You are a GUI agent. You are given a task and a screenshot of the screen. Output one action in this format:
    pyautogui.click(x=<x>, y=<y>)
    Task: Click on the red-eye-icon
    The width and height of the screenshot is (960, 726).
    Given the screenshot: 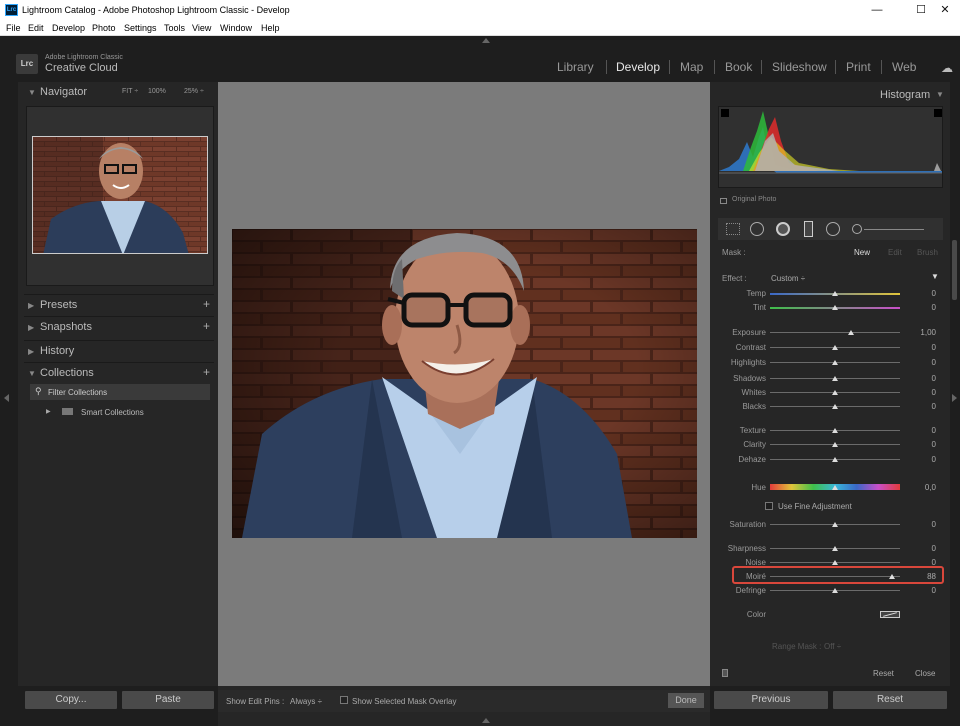 What is the action you would take?
    pyautogui.click(x=783, y=229)
    